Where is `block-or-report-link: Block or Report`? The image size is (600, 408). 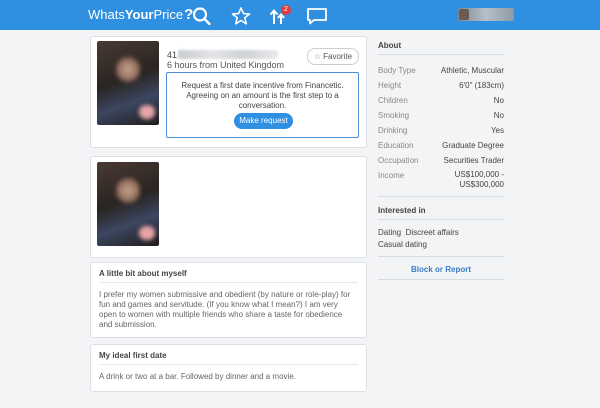
block-or-report-link: Block or Report is located at coordinates (441, 270).